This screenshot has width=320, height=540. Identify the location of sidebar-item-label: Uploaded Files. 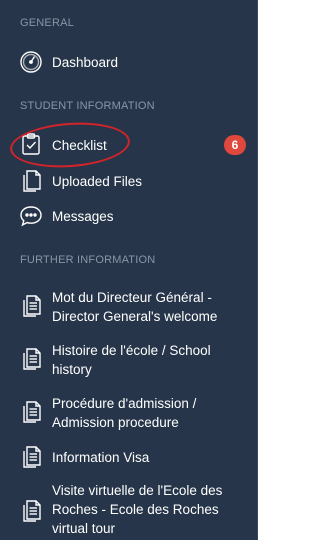
(97, 181).